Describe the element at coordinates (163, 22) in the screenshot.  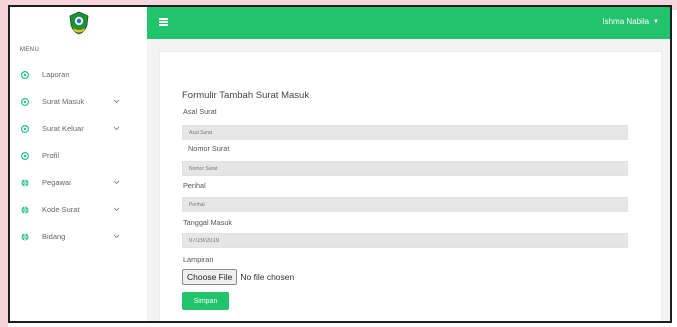
I see `hamburger-menu-icon` at that location.